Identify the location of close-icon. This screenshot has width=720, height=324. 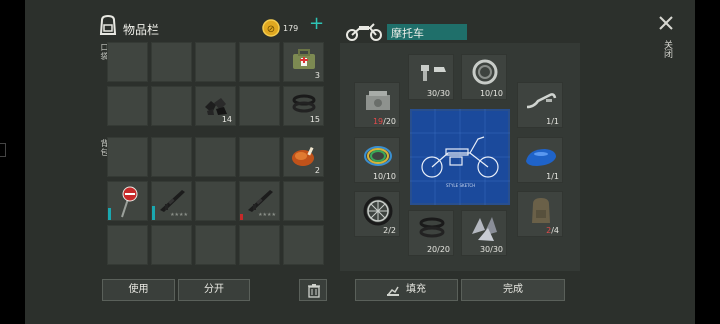
(666, 23).